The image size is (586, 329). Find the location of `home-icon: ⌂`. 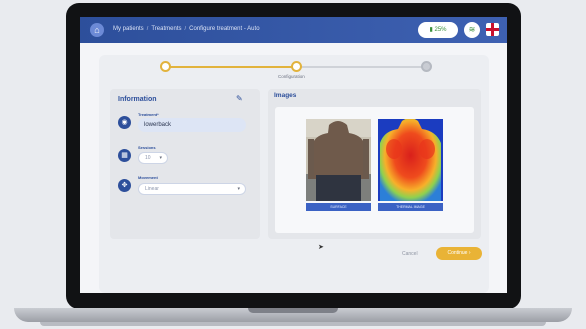

home-icon: ⌂ is located at coordinates (97, 30).